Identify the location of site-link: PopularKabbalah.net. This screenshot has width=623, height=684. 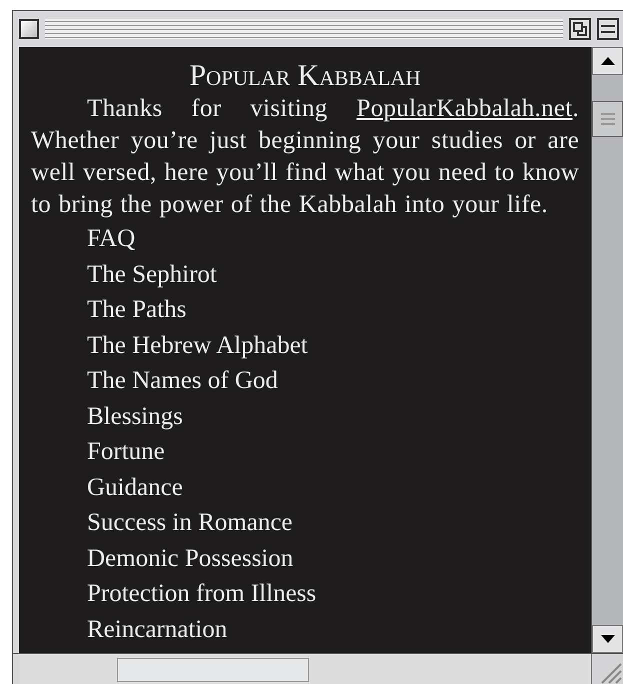
(464, 108).